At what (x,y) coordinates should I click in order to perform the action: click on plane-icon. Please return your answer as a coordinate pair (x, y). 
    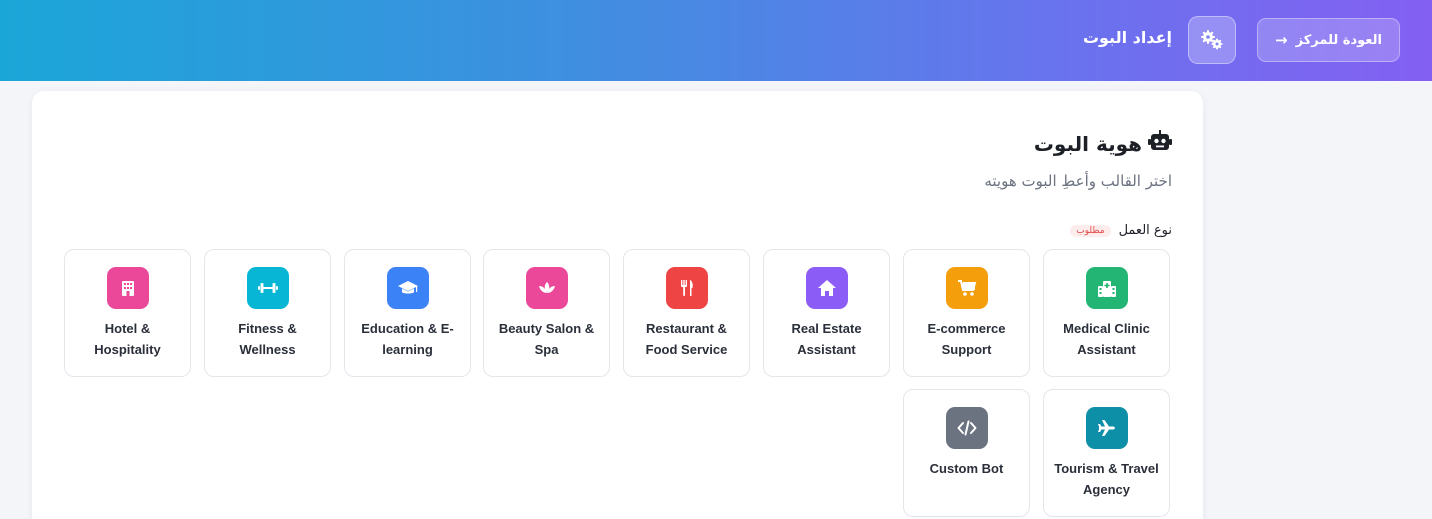
    Looking at the image, I should click on (1107, 428).